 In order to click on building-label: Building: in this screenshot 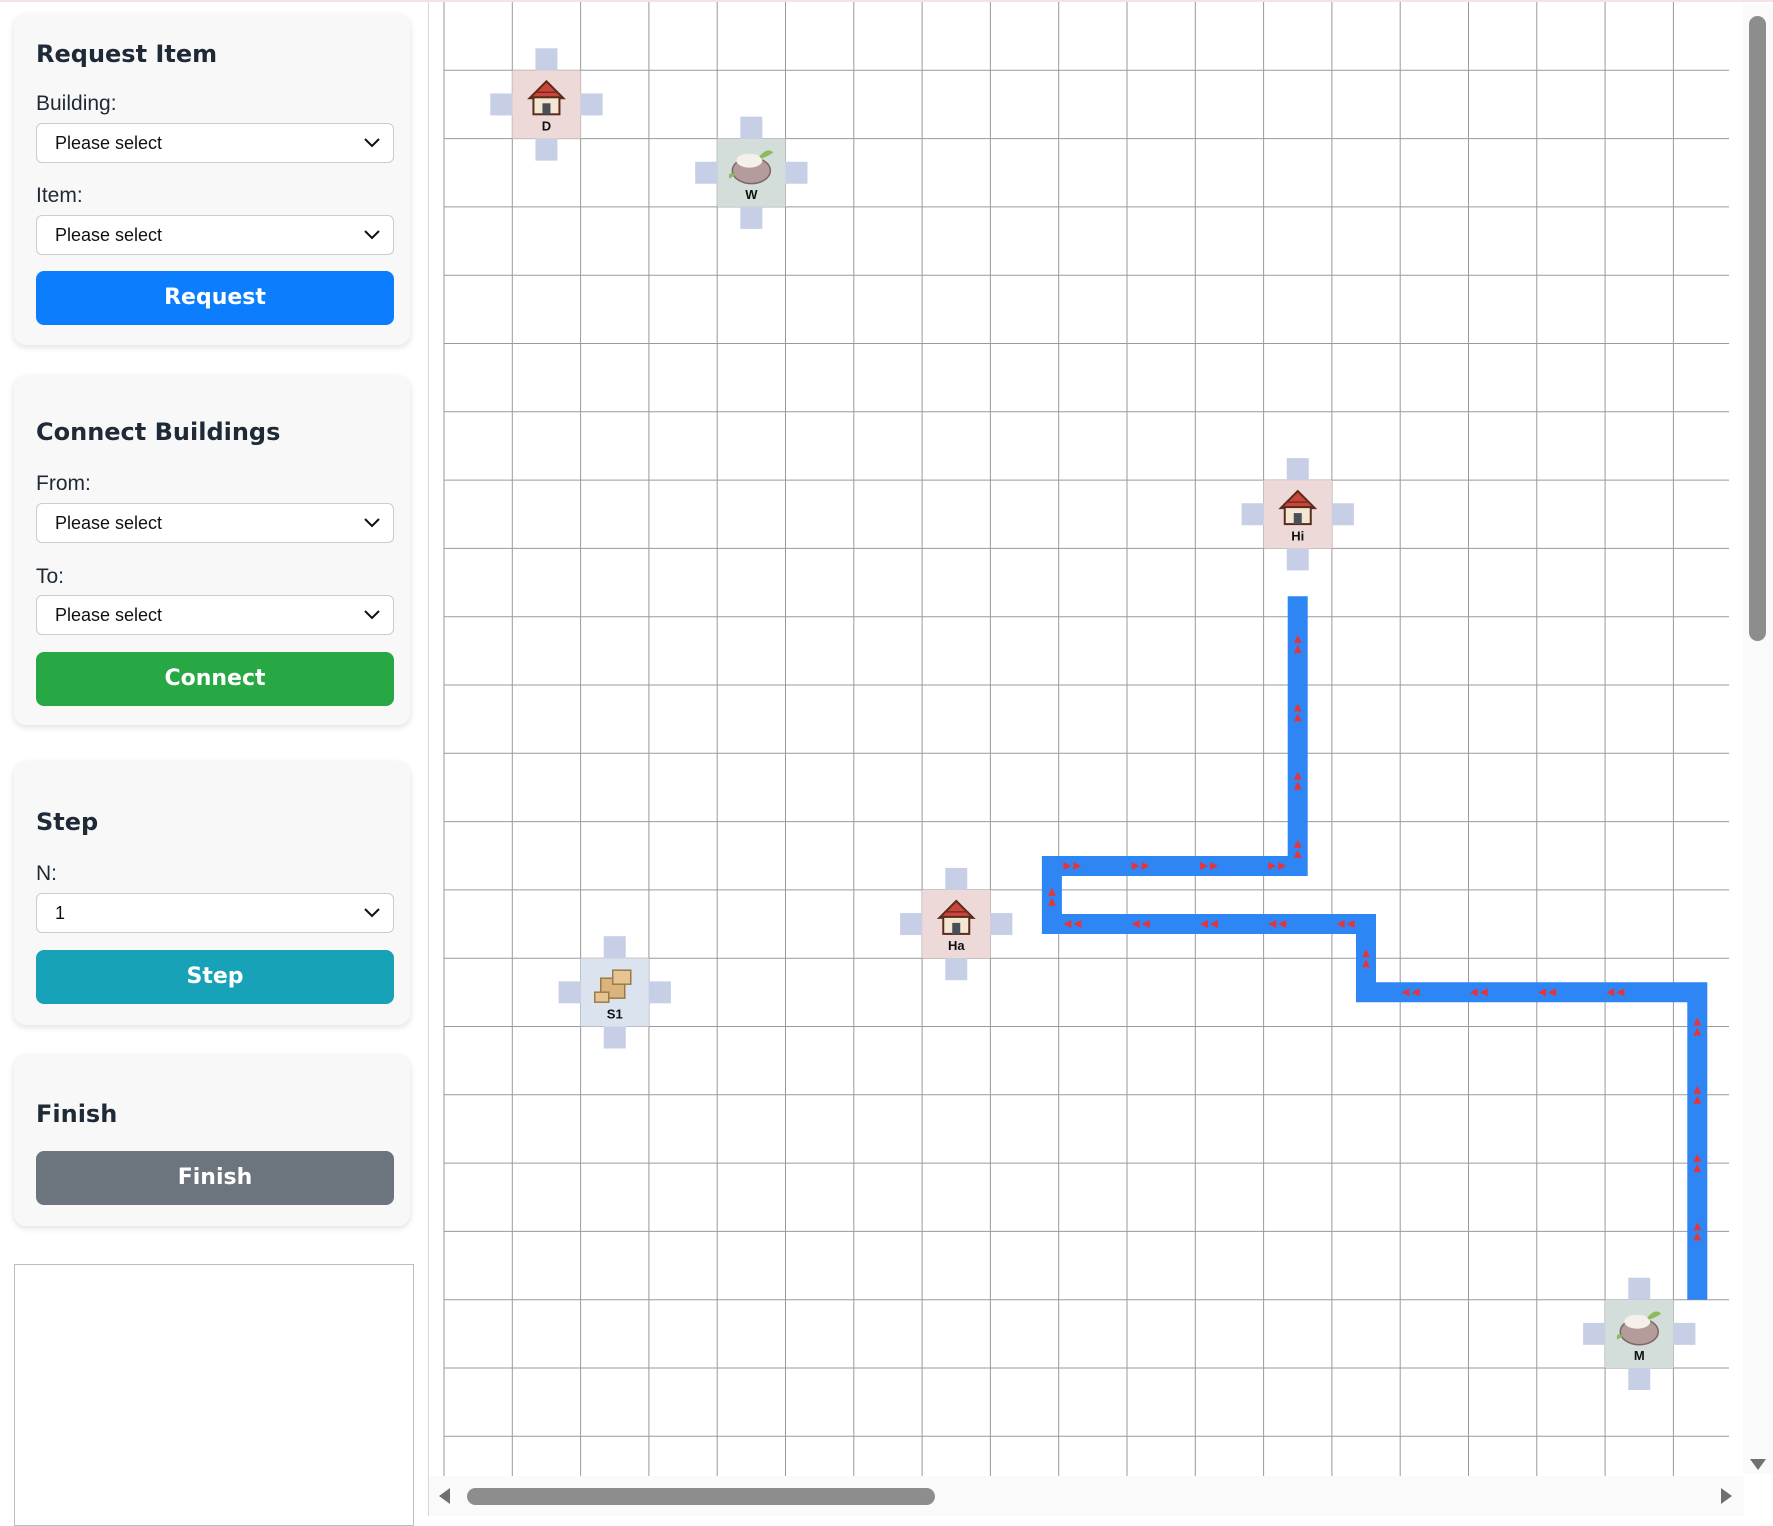, I will do `click(76, 103)`.